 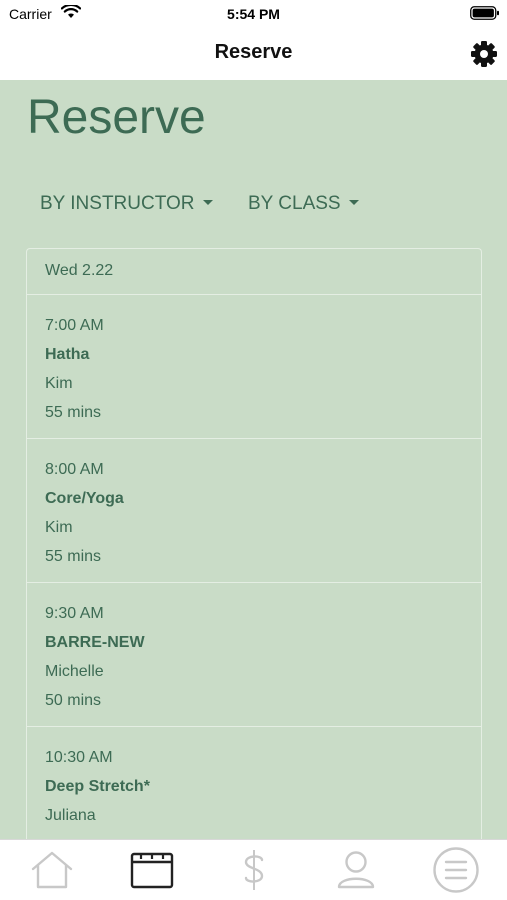 What do you see at coordinates (484, 13) in the screenshot?
I see `battery-icon` at bounding box center [484, 13].